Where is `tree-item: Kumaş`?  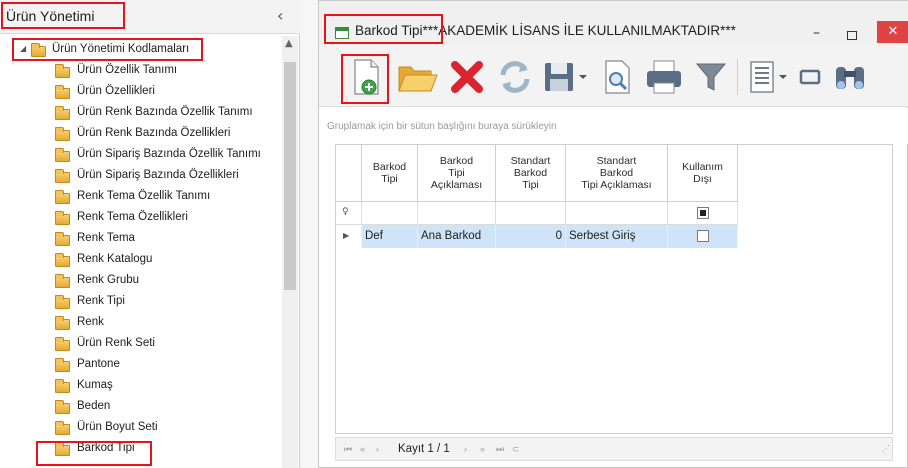 tree-item: Kumaş is located at coordinates (141, 386).